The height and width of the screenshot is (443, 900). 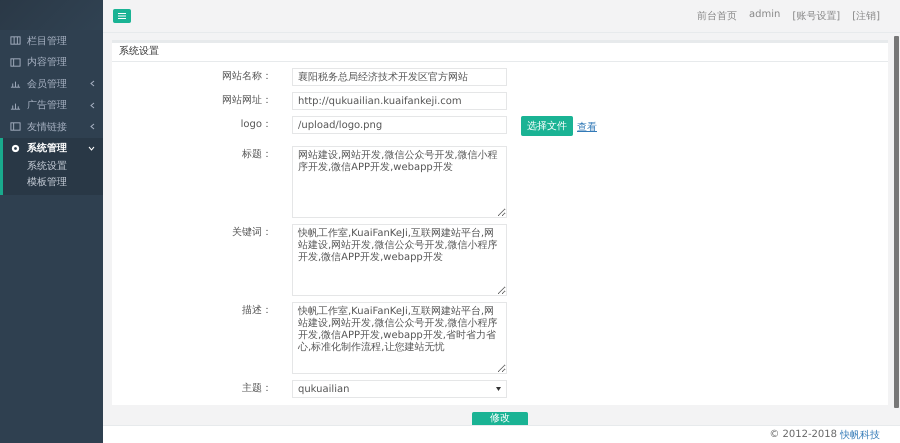 I want to click on field-label: 网站网址：, so click(x=247, y=101).